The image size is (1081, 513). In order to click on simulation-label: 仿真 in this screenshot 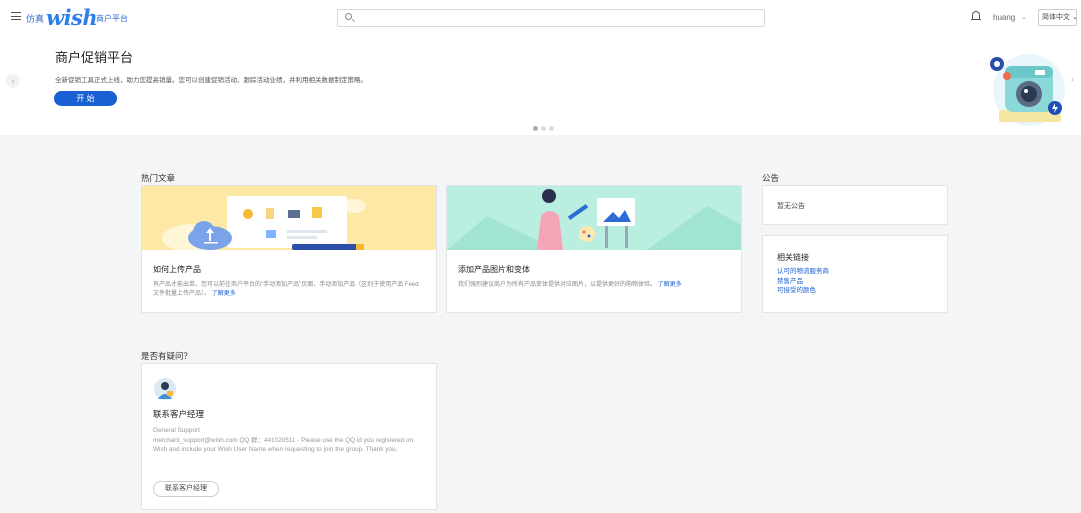, I will do `click(35, 19)`.